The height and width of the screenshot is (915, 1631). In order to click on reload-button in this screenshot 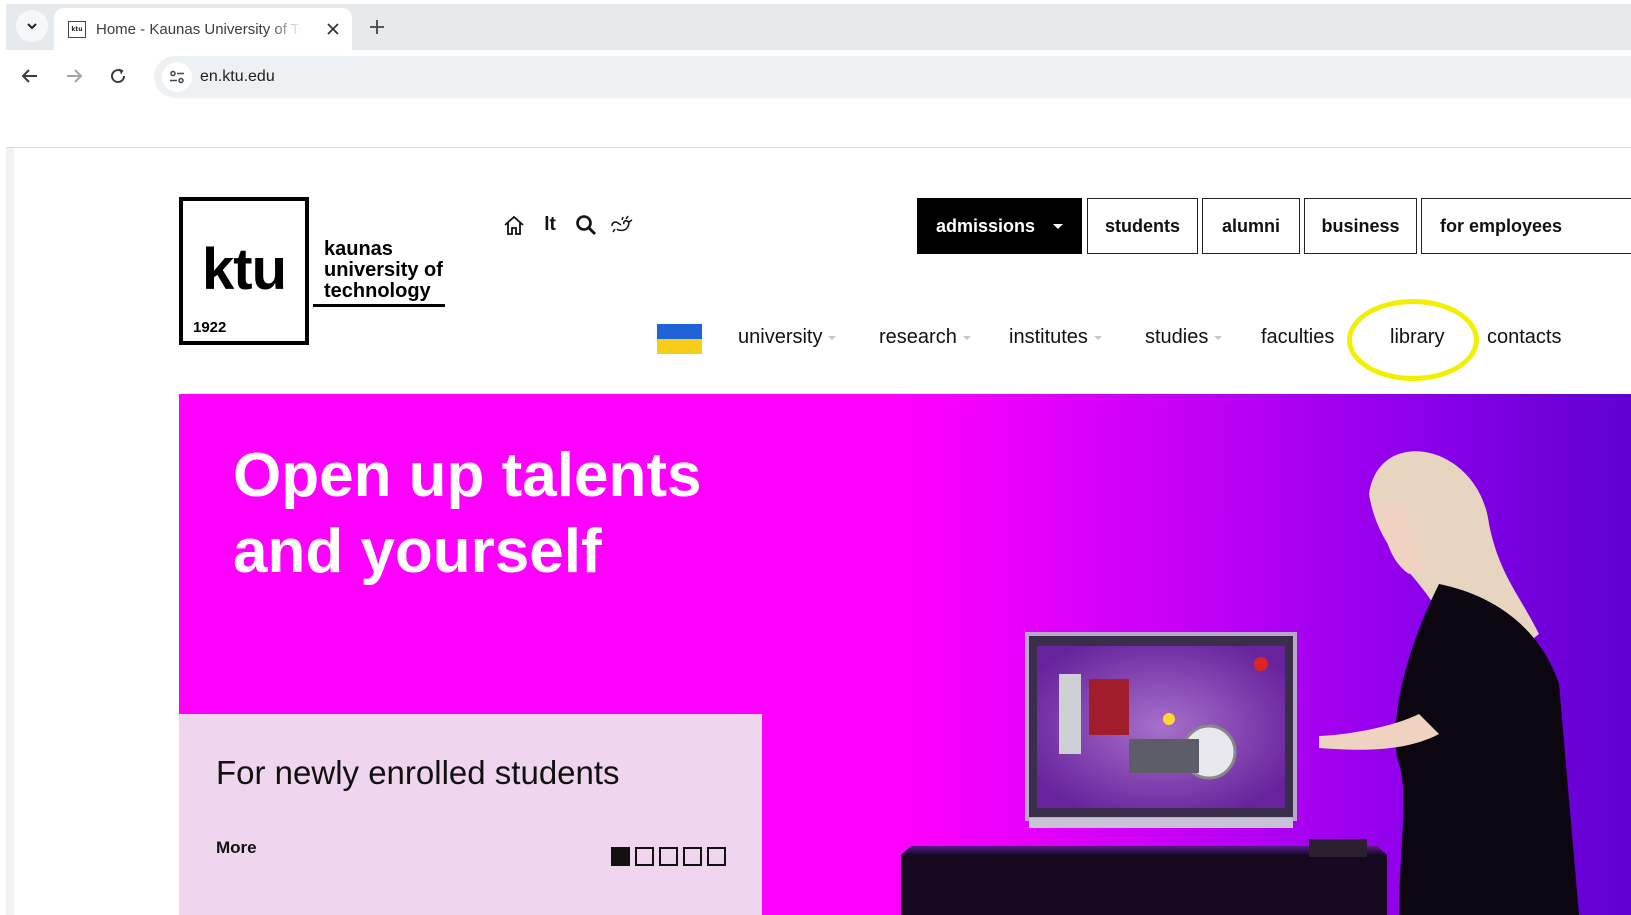, I will do `click(118, 76)`.